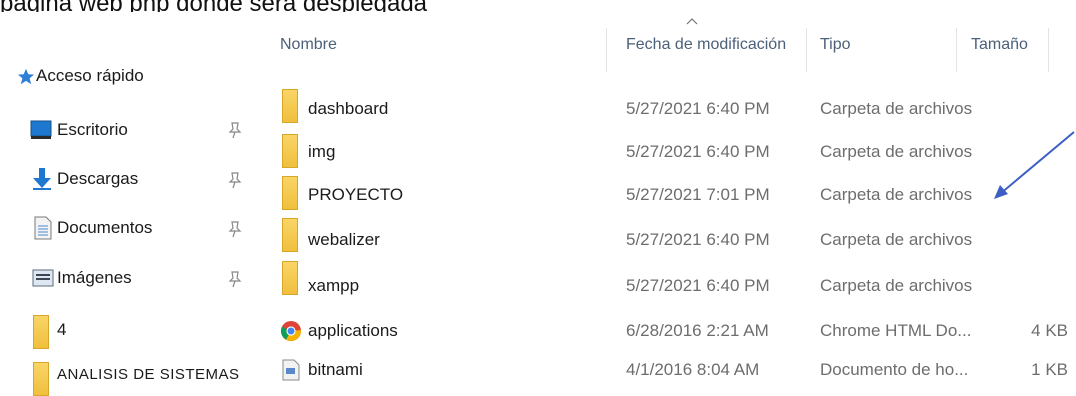 Image resolution: width=1076 pixels, height=396 pixels. I want to click on nav-item-folder-4: 4, so click(125, 331).